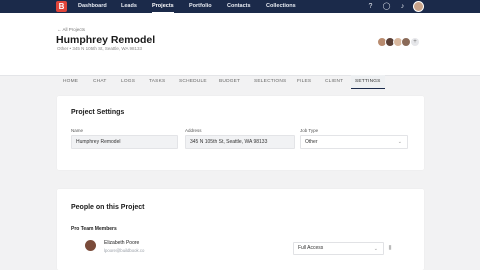 The image size is (480, 270). What do you see at coordinates (98, 142) in the screenshot?
I see `name-value: Humphrey Remodel` at bounding box center [98, 142].